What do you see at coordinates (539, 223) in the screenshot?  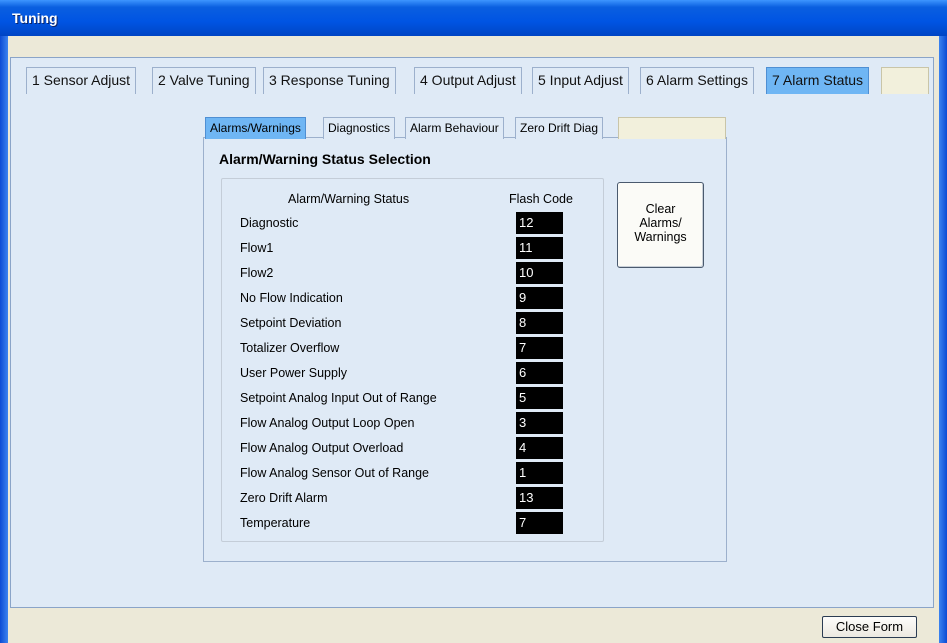 I see `flash-code-value: 12` at bounding box center [539, 223].